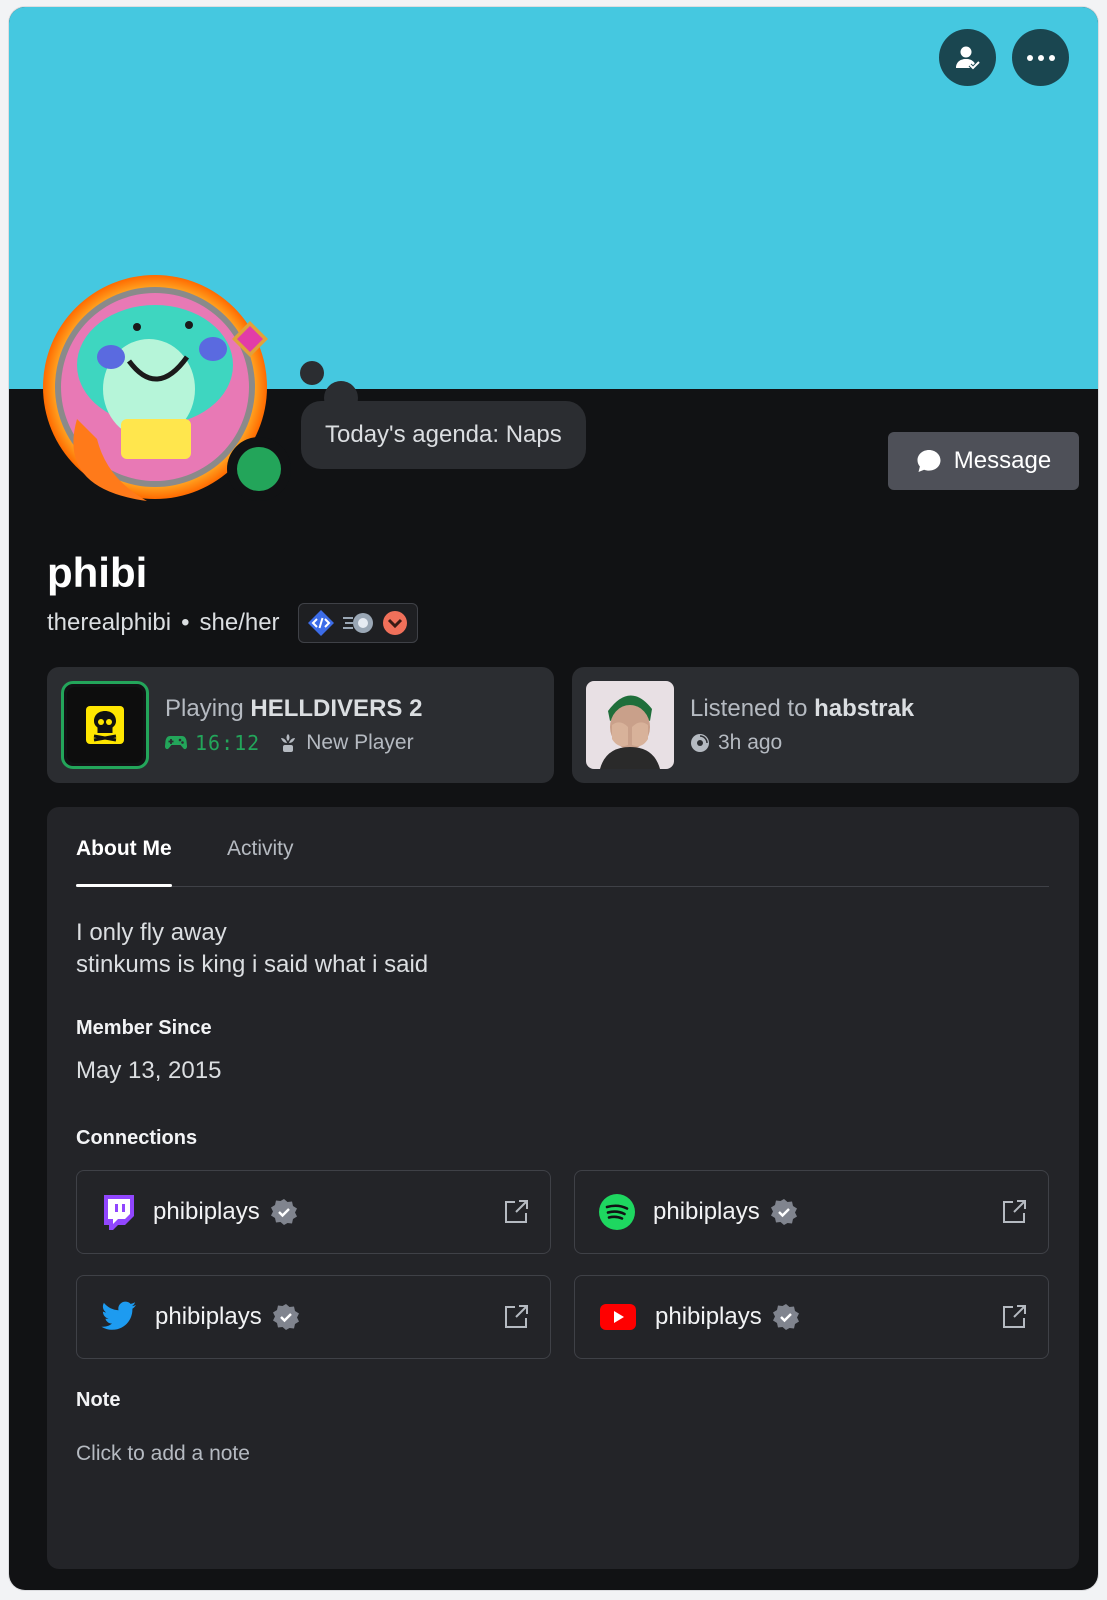  I want to click on game-activity-card: Playing HELLDIVERS 2 16:12 New Player, so click(300, 725).